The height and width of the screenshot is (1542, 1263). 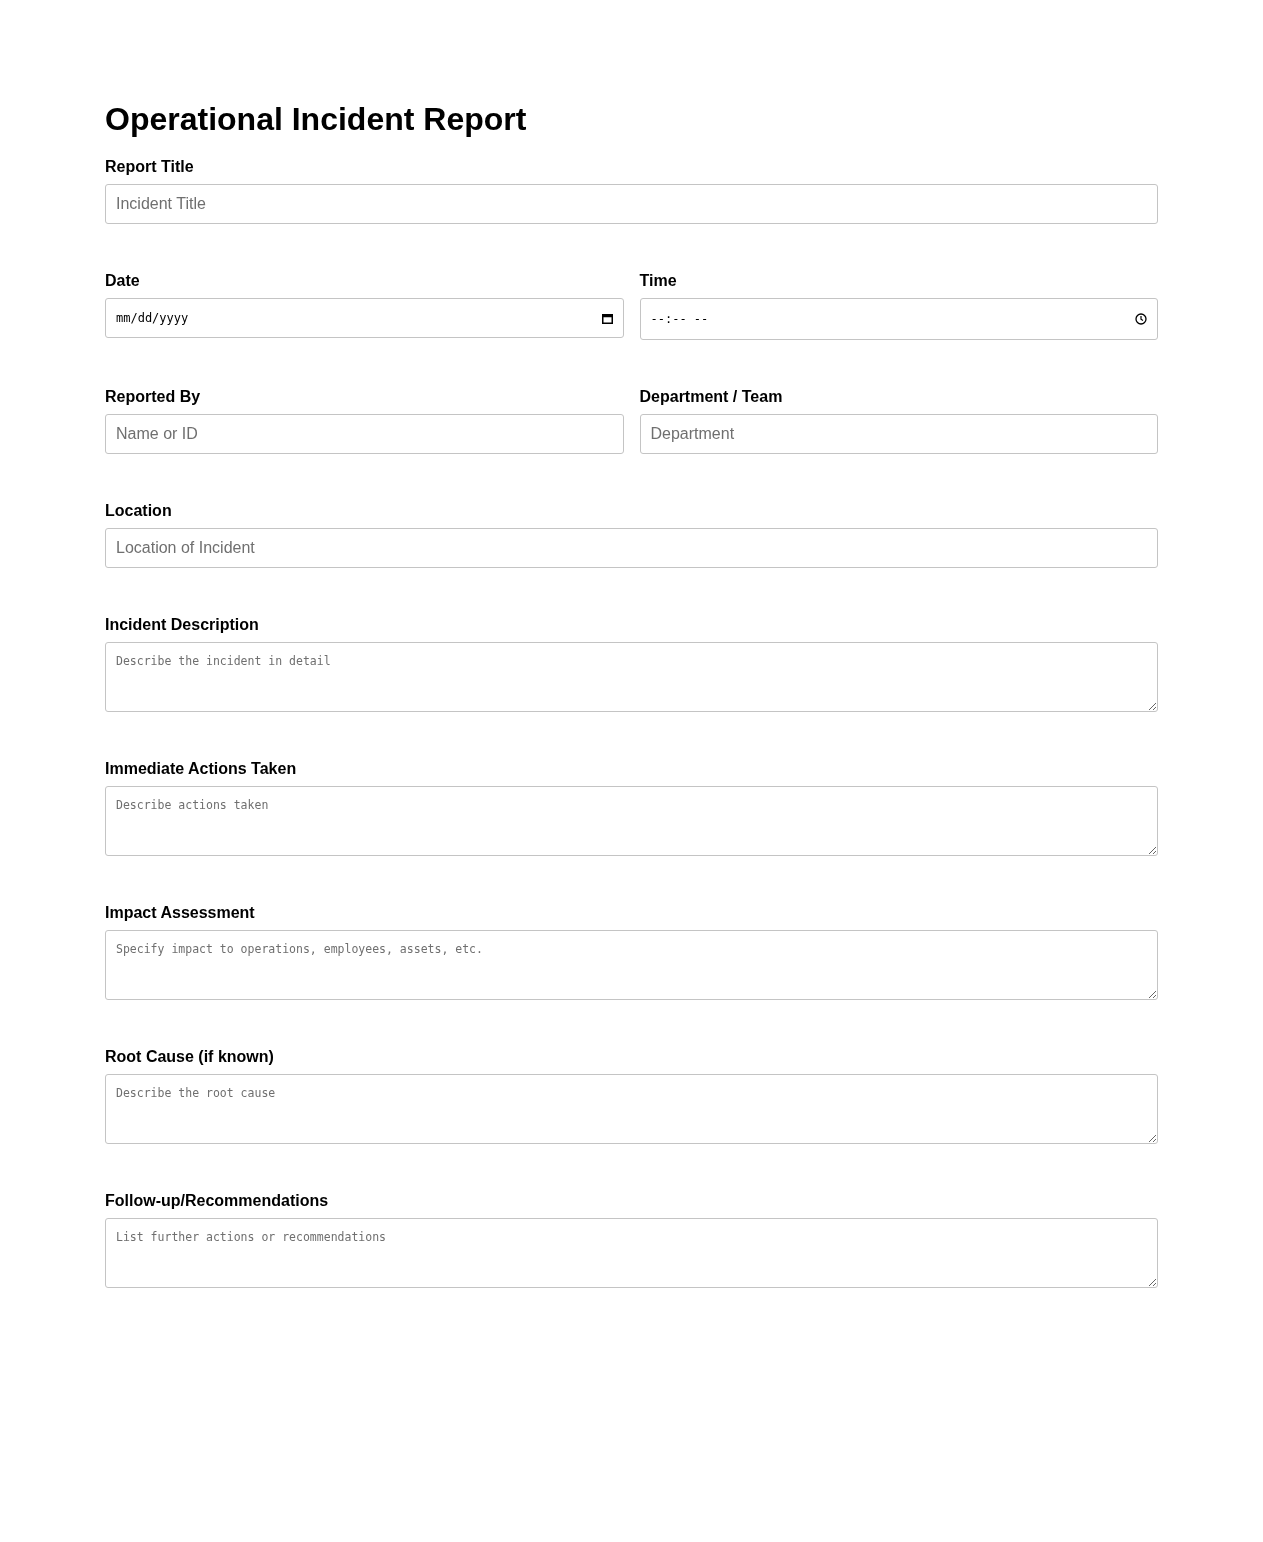 I want to click on field-label: Department / Team, so click(x=711, y=397).